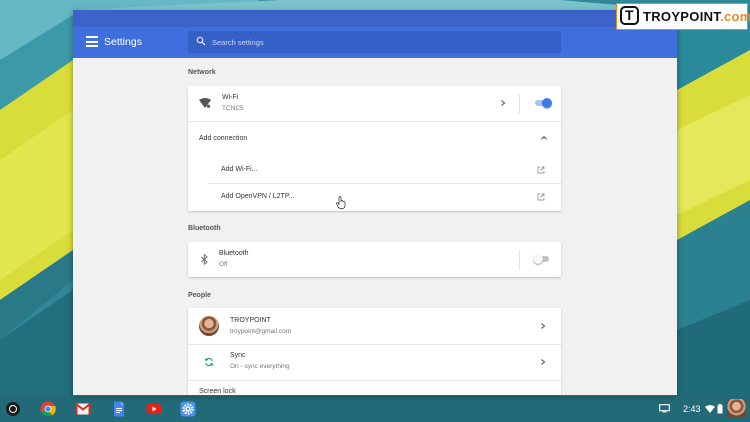 The height and width of the screenshot is (422, 750). Describe the element at coordinates (154, 409) in the screenshot. I see `youtube-icon` at that location.